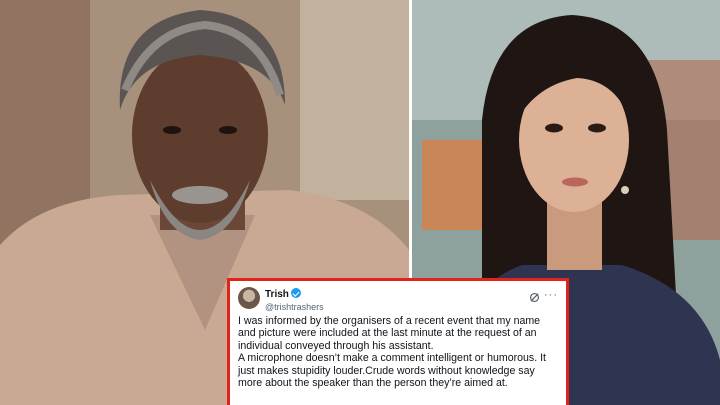 The image size is (720, 405). Describe the element at coordinates (295, 293) in the screenshot. I see `verified-badge-icon` at that location.